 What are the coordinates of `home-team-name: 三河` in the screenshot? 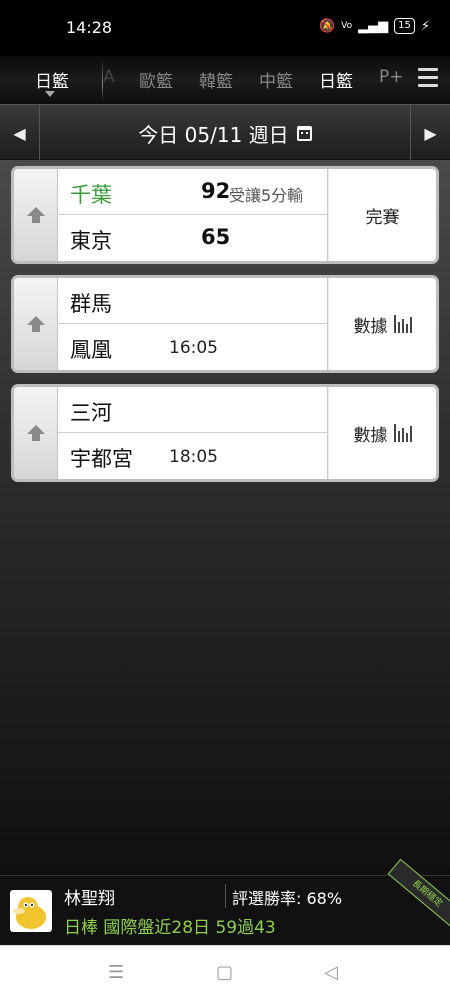 It's located at (91, 413).